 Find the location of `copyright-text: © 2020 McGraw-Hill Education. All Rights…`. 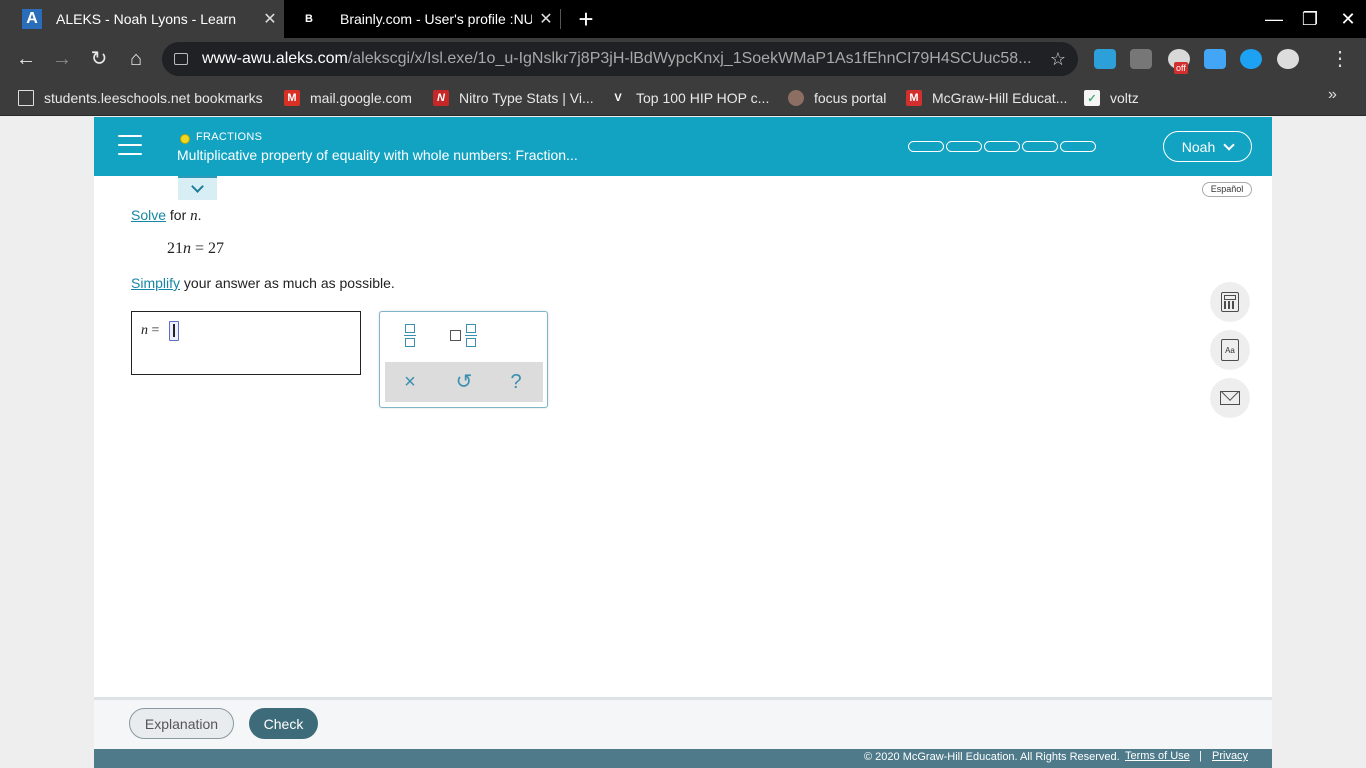

copyright-text: © 2020 McGraw-Hill Education. All Rights… is located at coordinates (992, 757).